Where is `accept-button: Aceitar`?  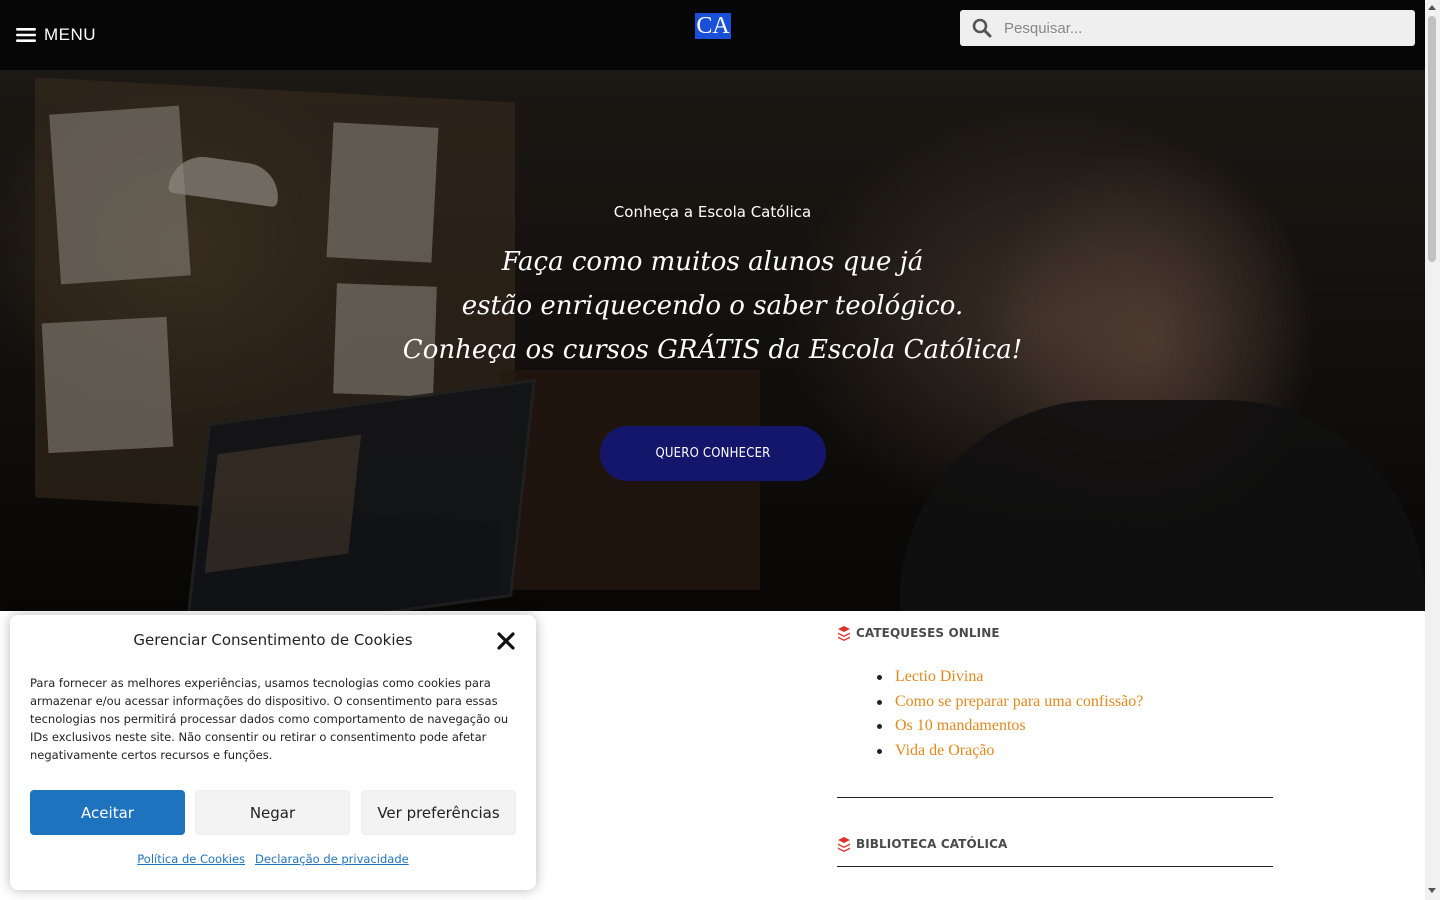 accept-button: Aceitar is located at coordinates (107, 812).